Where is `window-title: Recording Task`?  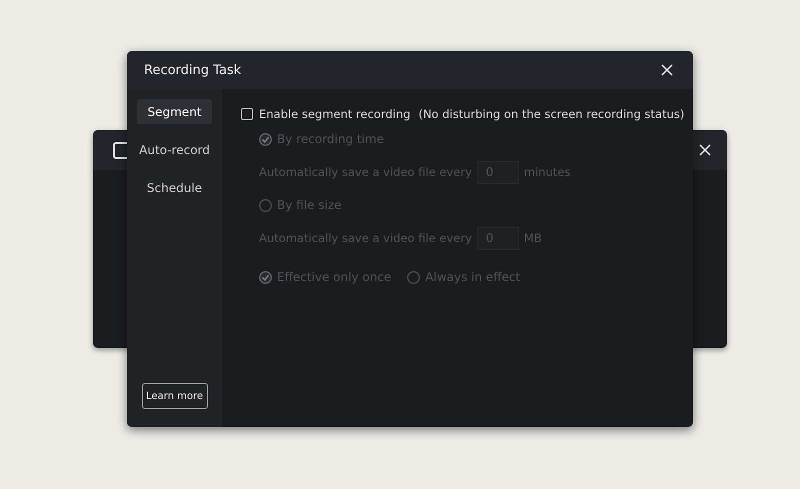 window-title: Recording Task is located at coordinates (193, 70).